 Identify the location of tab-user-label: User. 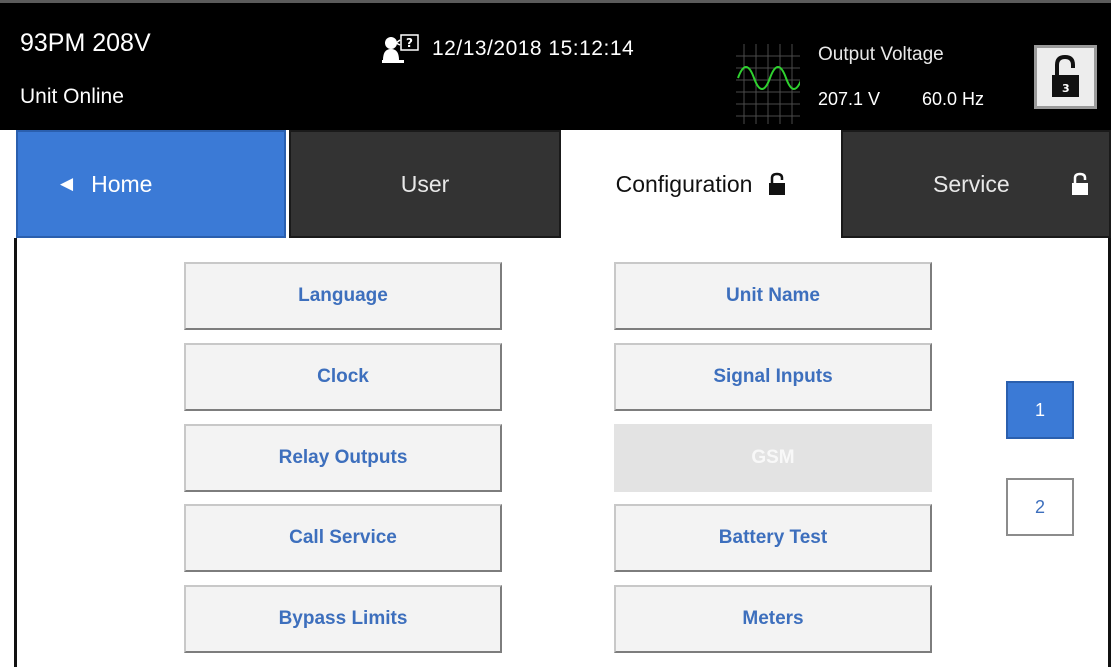
(425, 183).